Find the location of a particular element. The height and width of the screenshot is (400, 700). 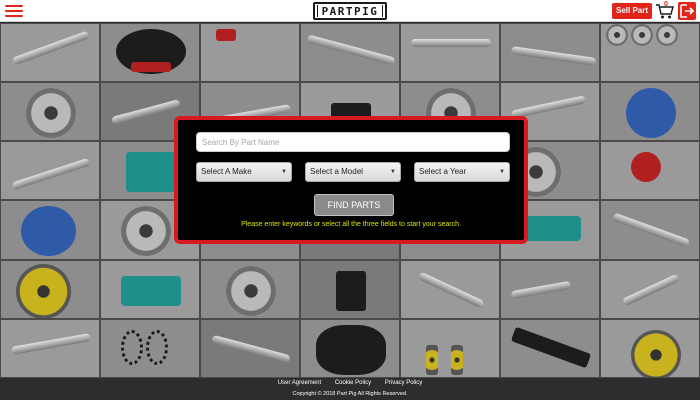

partpig-logo: PARTPIG is located at coordinates (350, 11).